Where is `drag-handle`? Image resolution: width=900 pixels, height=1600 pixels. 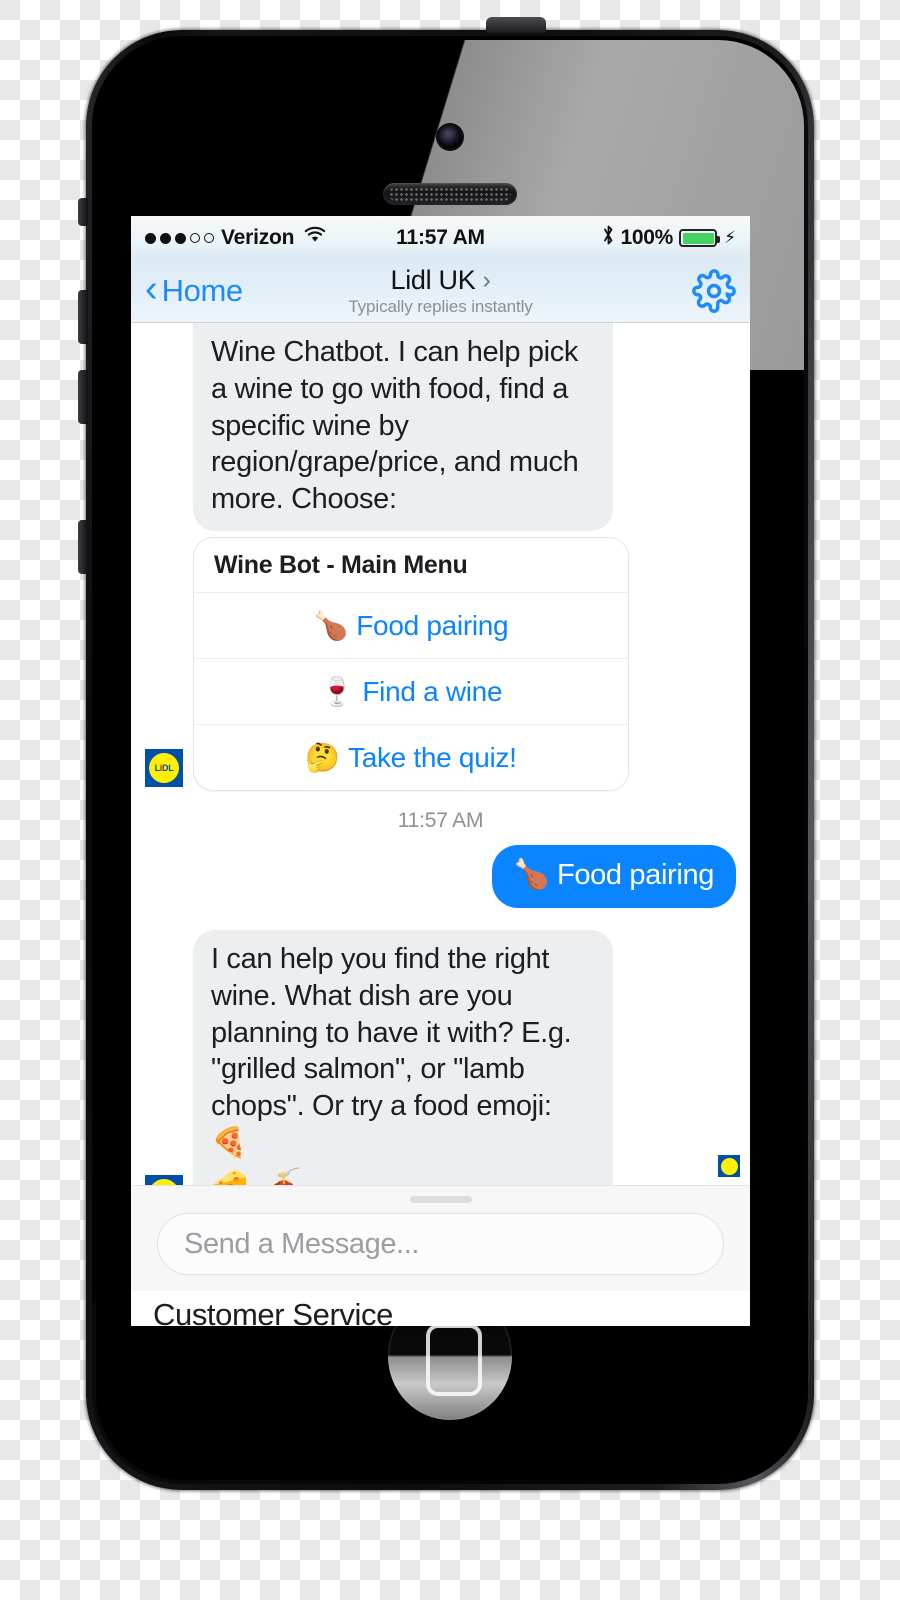
drag-handle is located at coordinates (440, 1199).